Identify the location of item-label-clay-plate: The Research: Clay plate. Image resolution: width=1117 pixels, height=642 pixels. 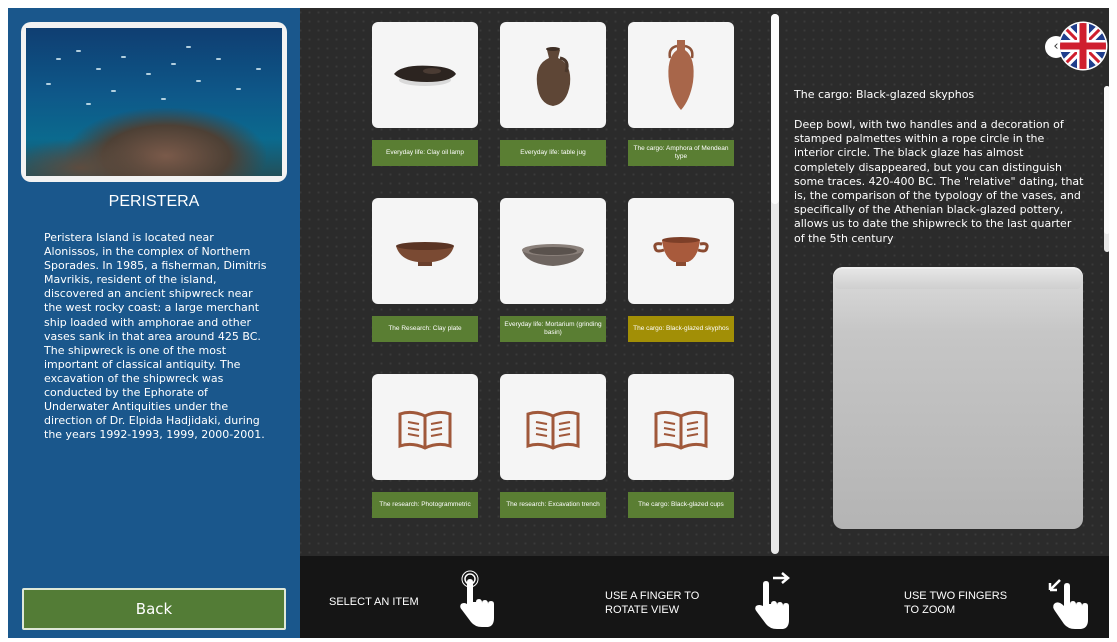
(425, 329).